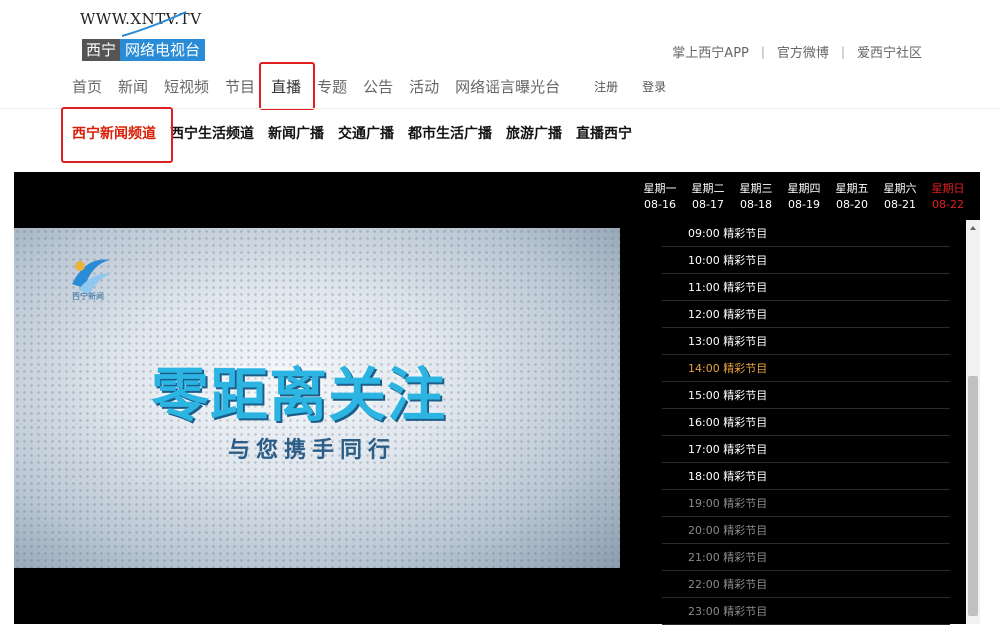 The image size is (1000, 635). I want to click on tab-xining-life-channel: 西宁生活频道, so click(212, 133).